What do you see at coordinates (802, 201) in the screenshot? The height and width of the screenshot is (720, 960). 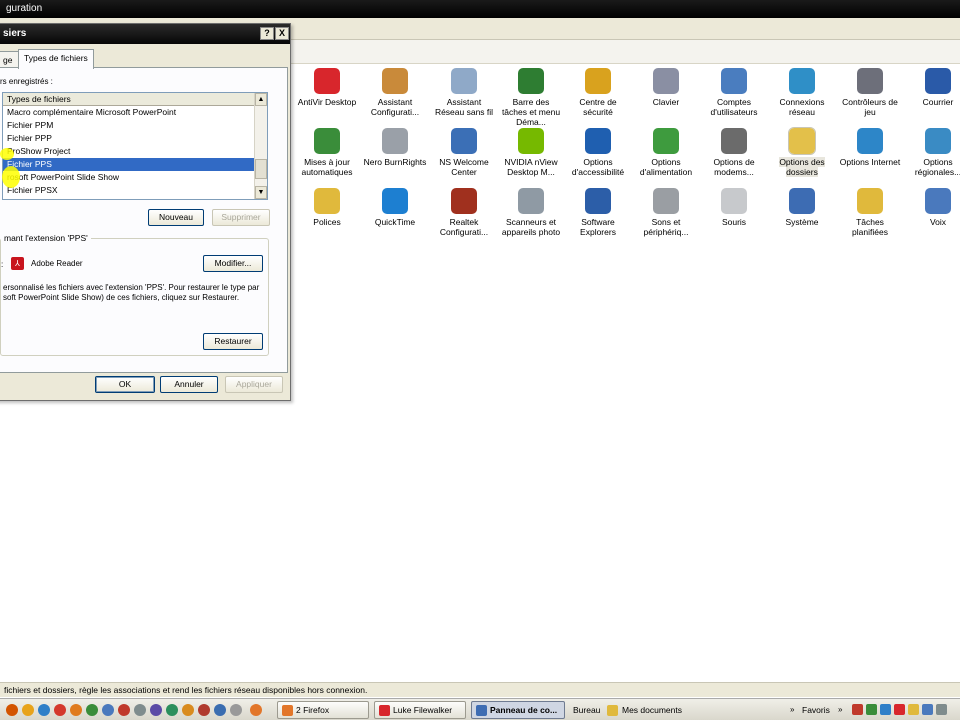 I see `system-icon` at bounding box center [802, 201].